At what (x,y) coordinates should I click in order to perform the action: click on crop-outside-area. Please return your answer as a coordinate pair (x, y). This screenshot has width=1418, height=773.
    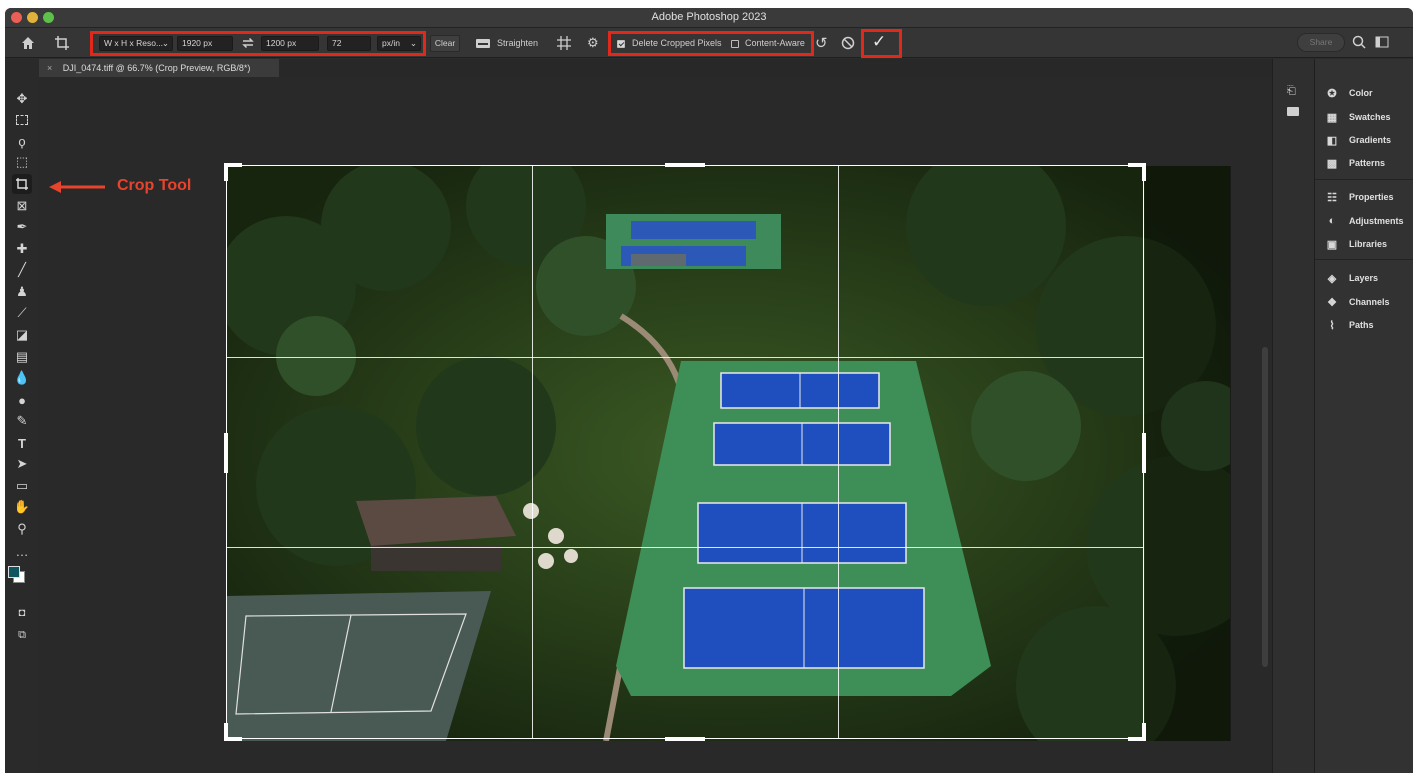
    Looking at the image, I should click on (1188, 453).